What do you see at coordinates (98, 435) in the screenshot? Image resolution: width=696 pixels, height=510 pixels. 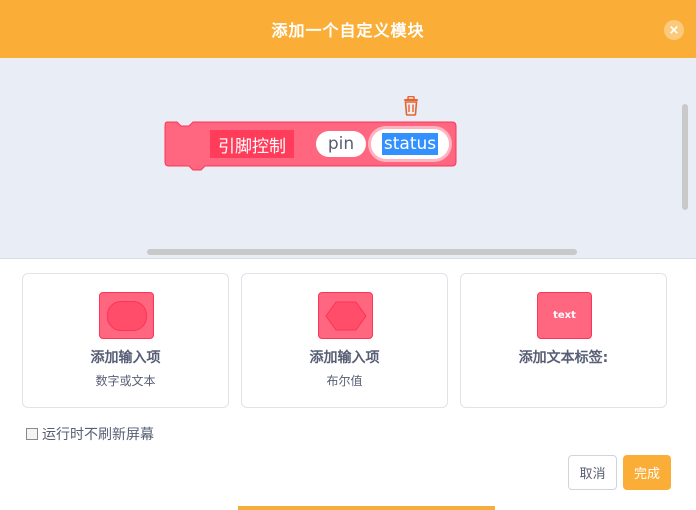 I see `run-without-refresh-label: 运行时不刷新屏幕` at bounding box center [98, 435].